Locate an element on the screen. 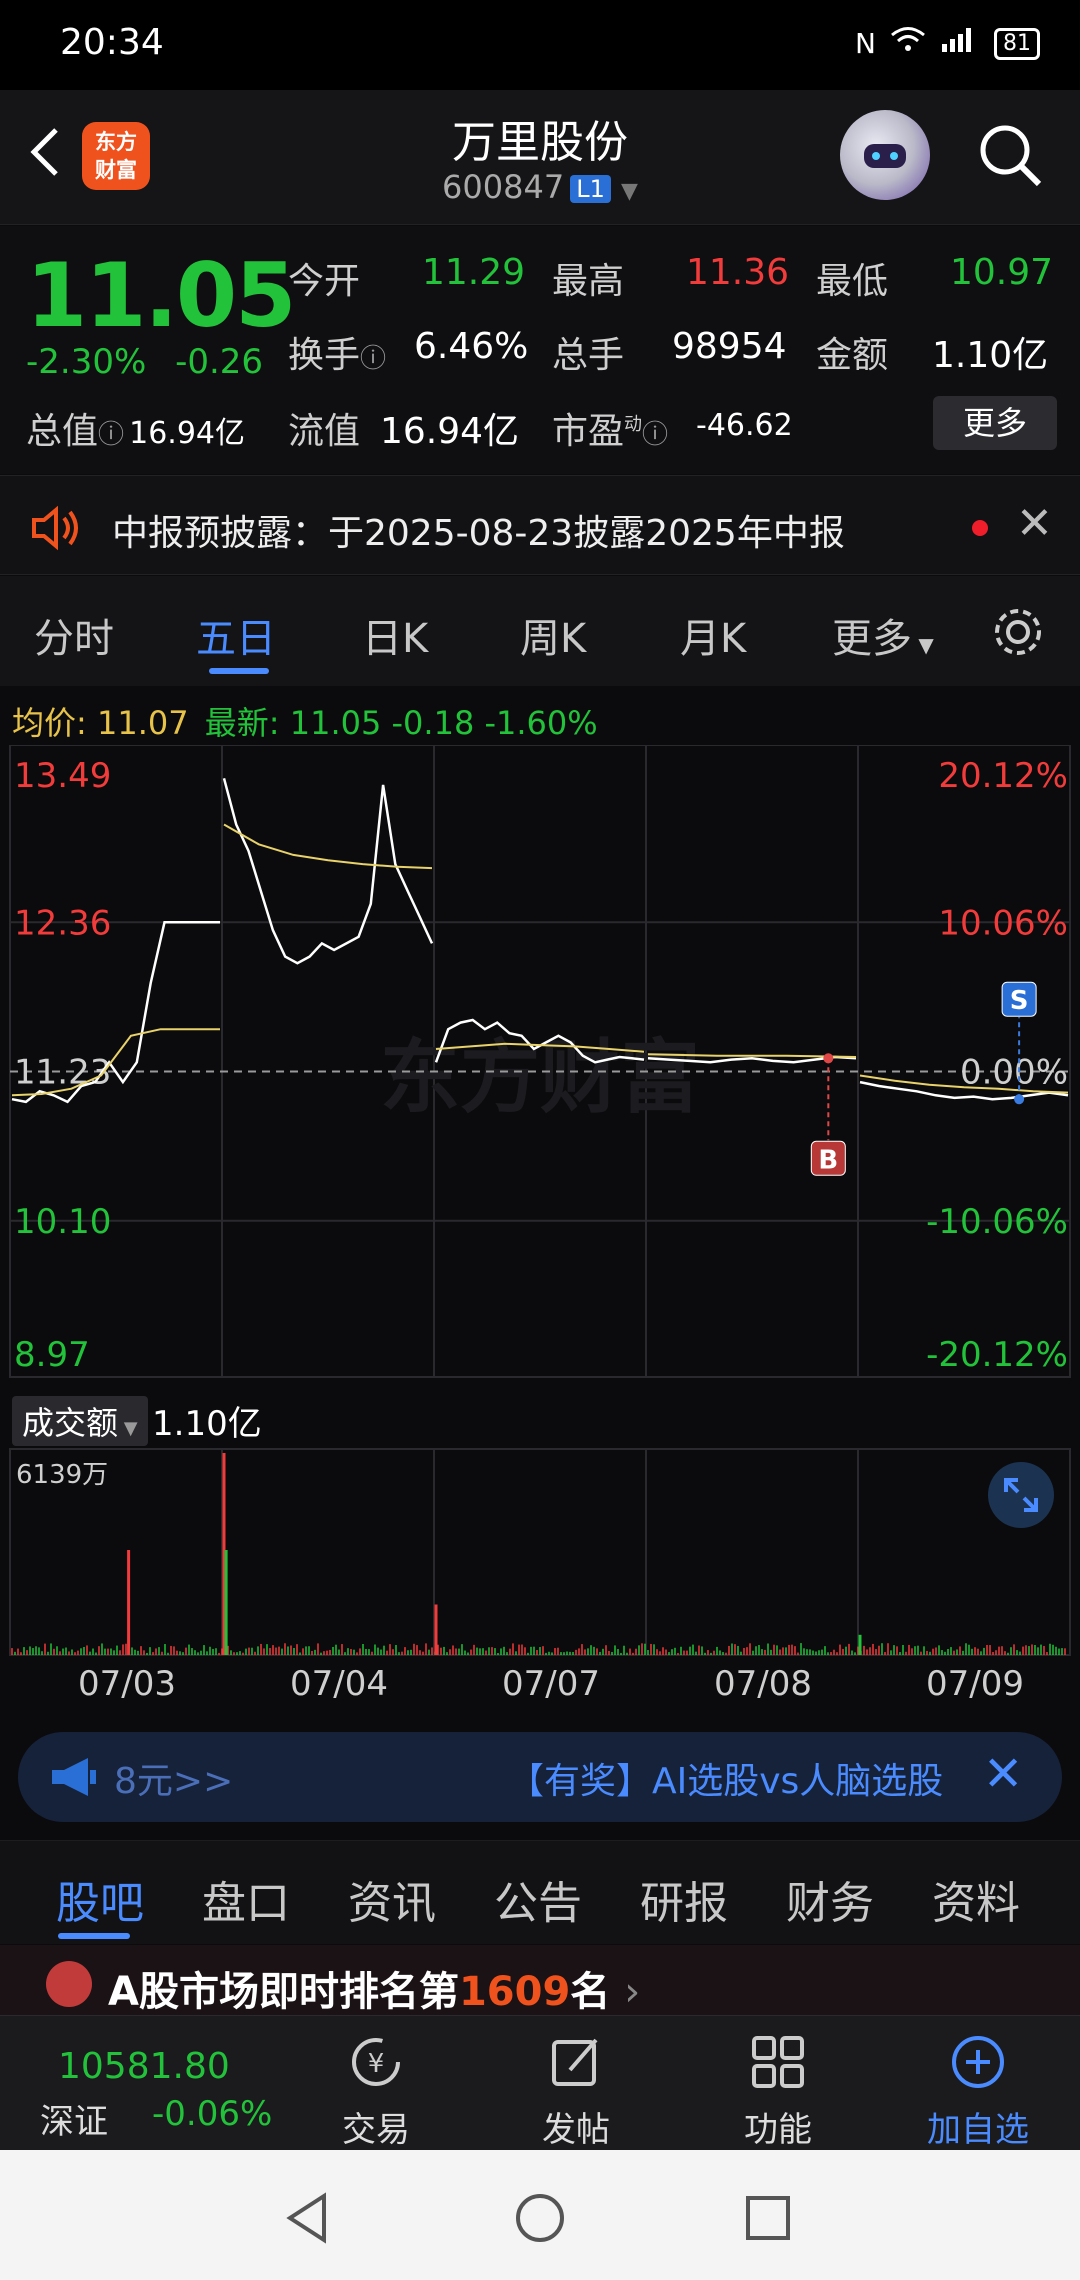 Image resolution: width=1080 pixels, height=2280 pixels. low-value: 10.97 is located at coordinates (1002, 272).